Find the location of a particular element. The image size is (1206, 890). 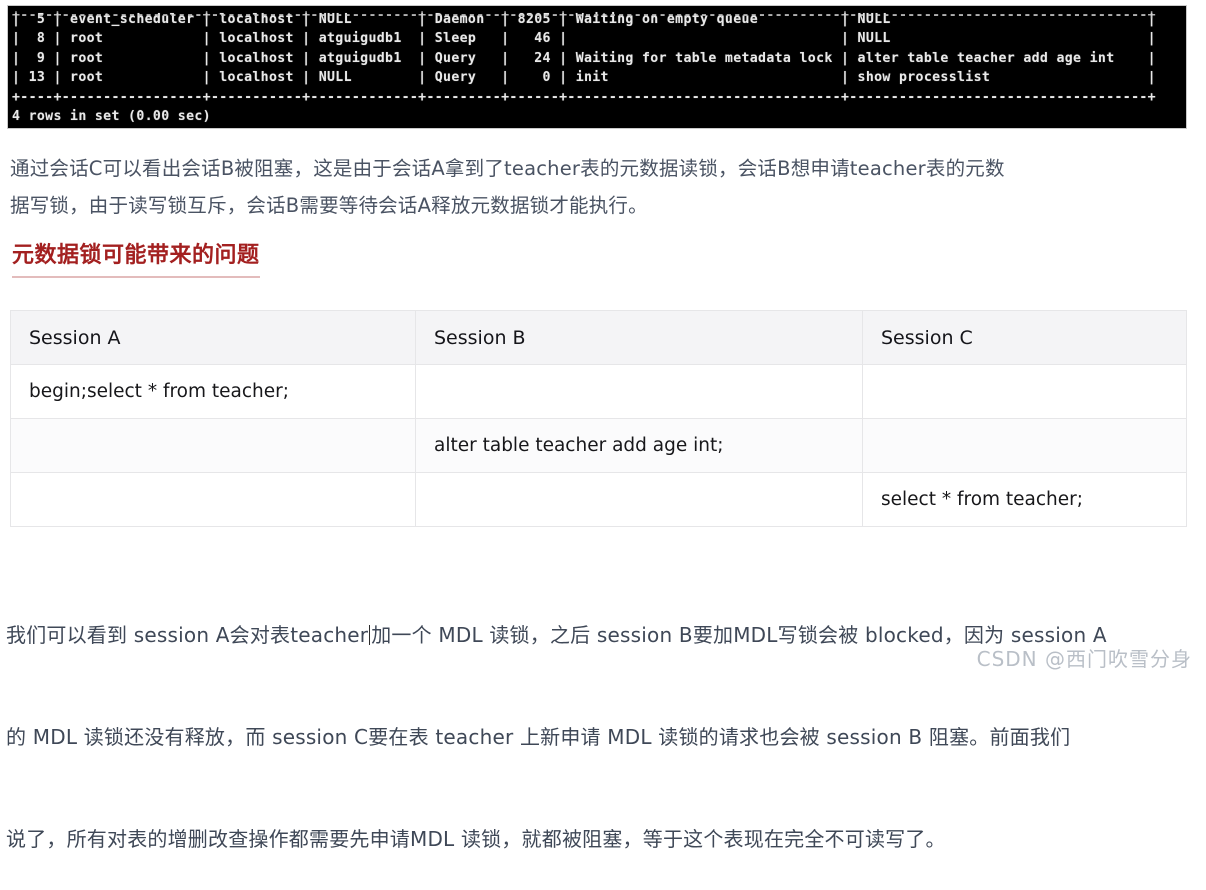

section-heading-metadata-lock-problems: 元数据锁可能带来的问题 is located at coordinates (136, 260).